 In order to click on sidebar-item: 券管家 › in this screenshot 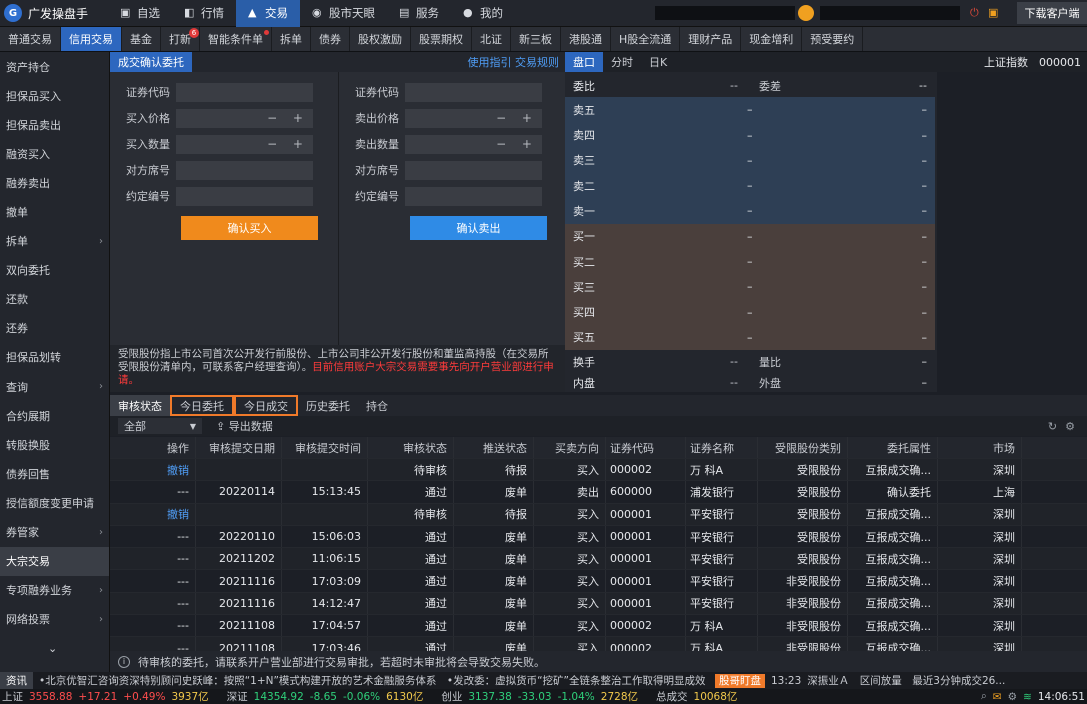, I will do `click(54, 532)`.